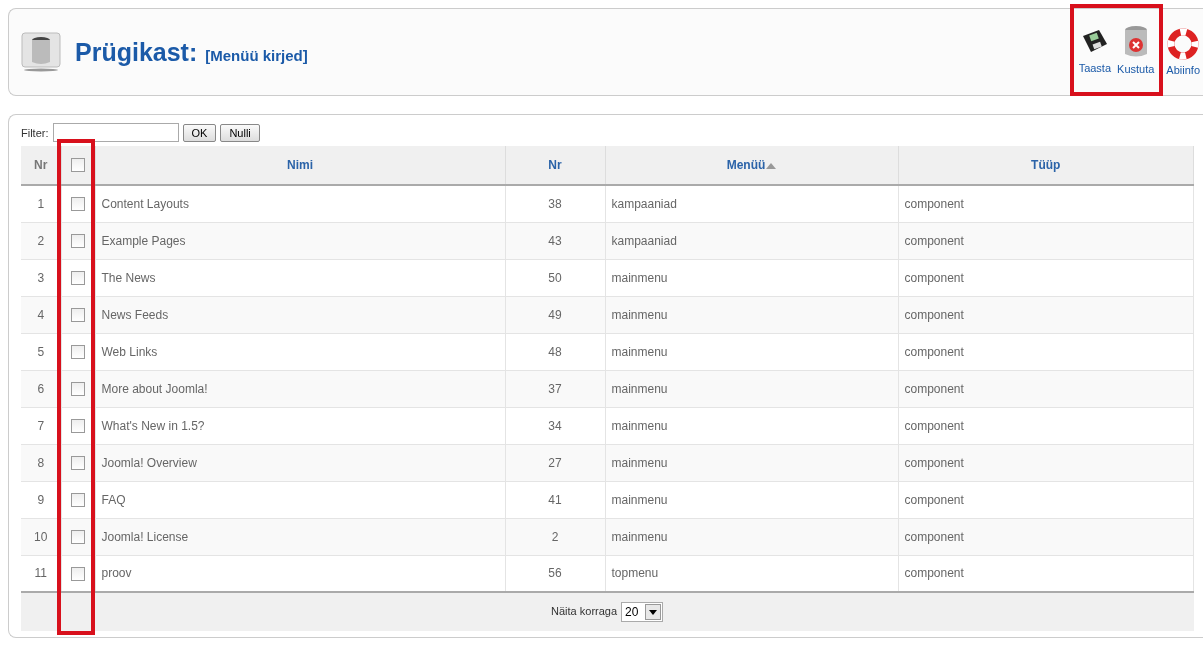 This screenshot has width=1203, height=660. What do you see at coordinates (41, 462) in the screenshot?
I see `row-number: 8` at bounding box center [41, 462].